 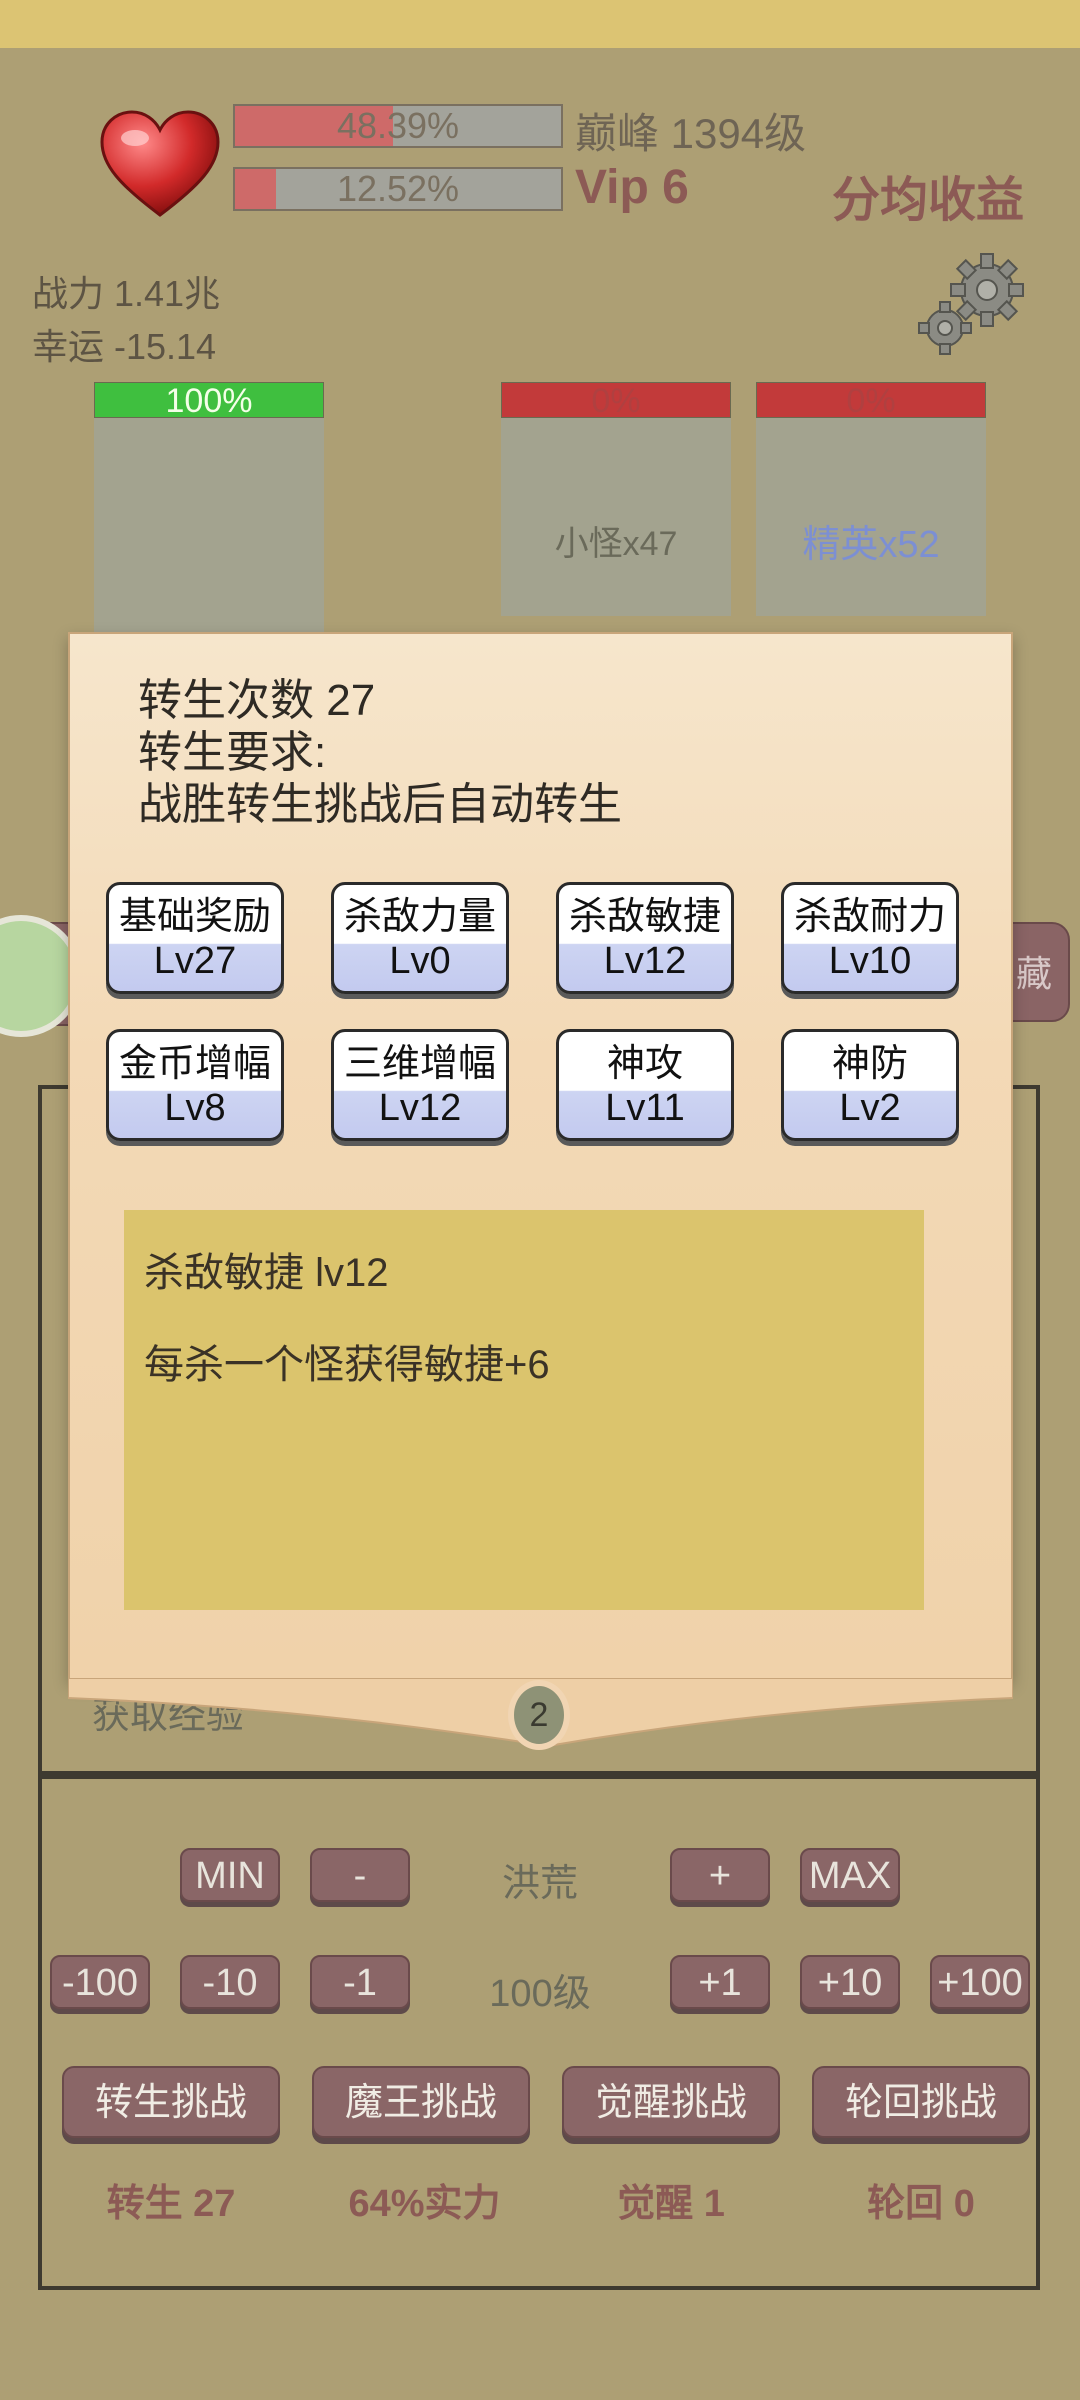 What do you see at coordinates (928, 195) in the screenshot?
I see `share-income-button: 分均收益` at bounding box center [928, 195].